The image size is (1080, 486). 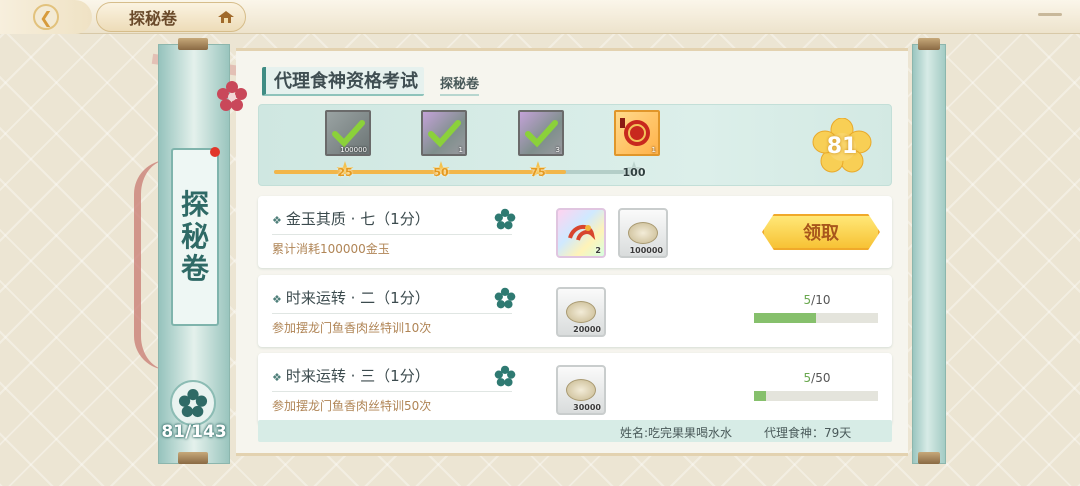 What do you see at coordinates (808, 433) in the screenshot?
I see `agent-days: 代理食神：79天` at bounding box center [808, 433].